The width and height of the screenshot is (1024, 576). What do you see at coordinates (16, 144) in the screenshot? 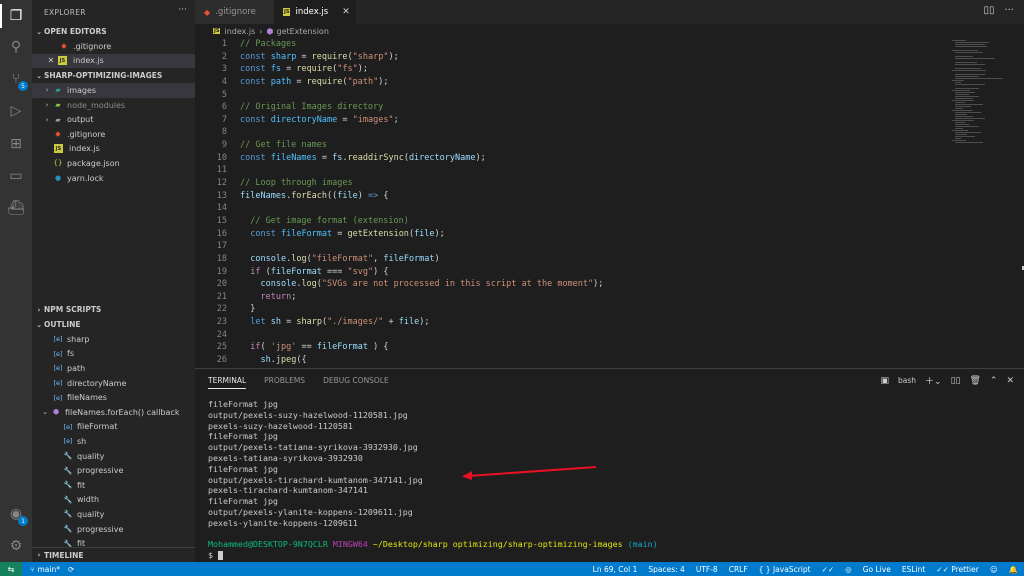
I see `extensions-icon: ⊞` at bounding box center [16, 144].